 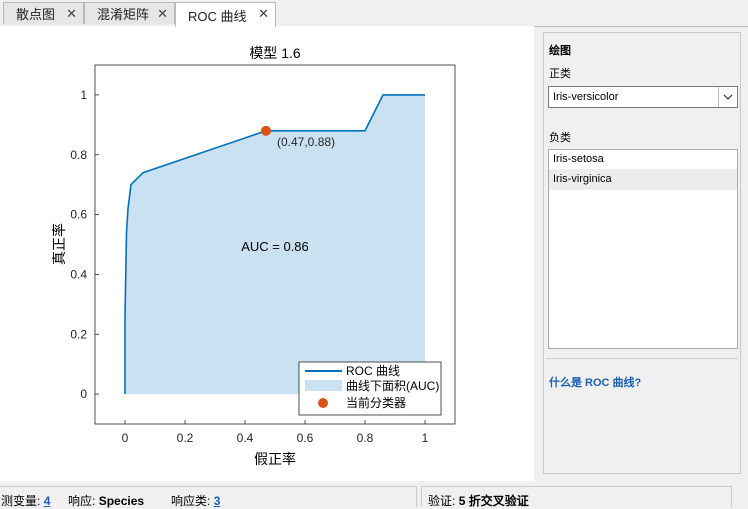 I want to click on response-classes-link: 3, so click(x=217, y=501).